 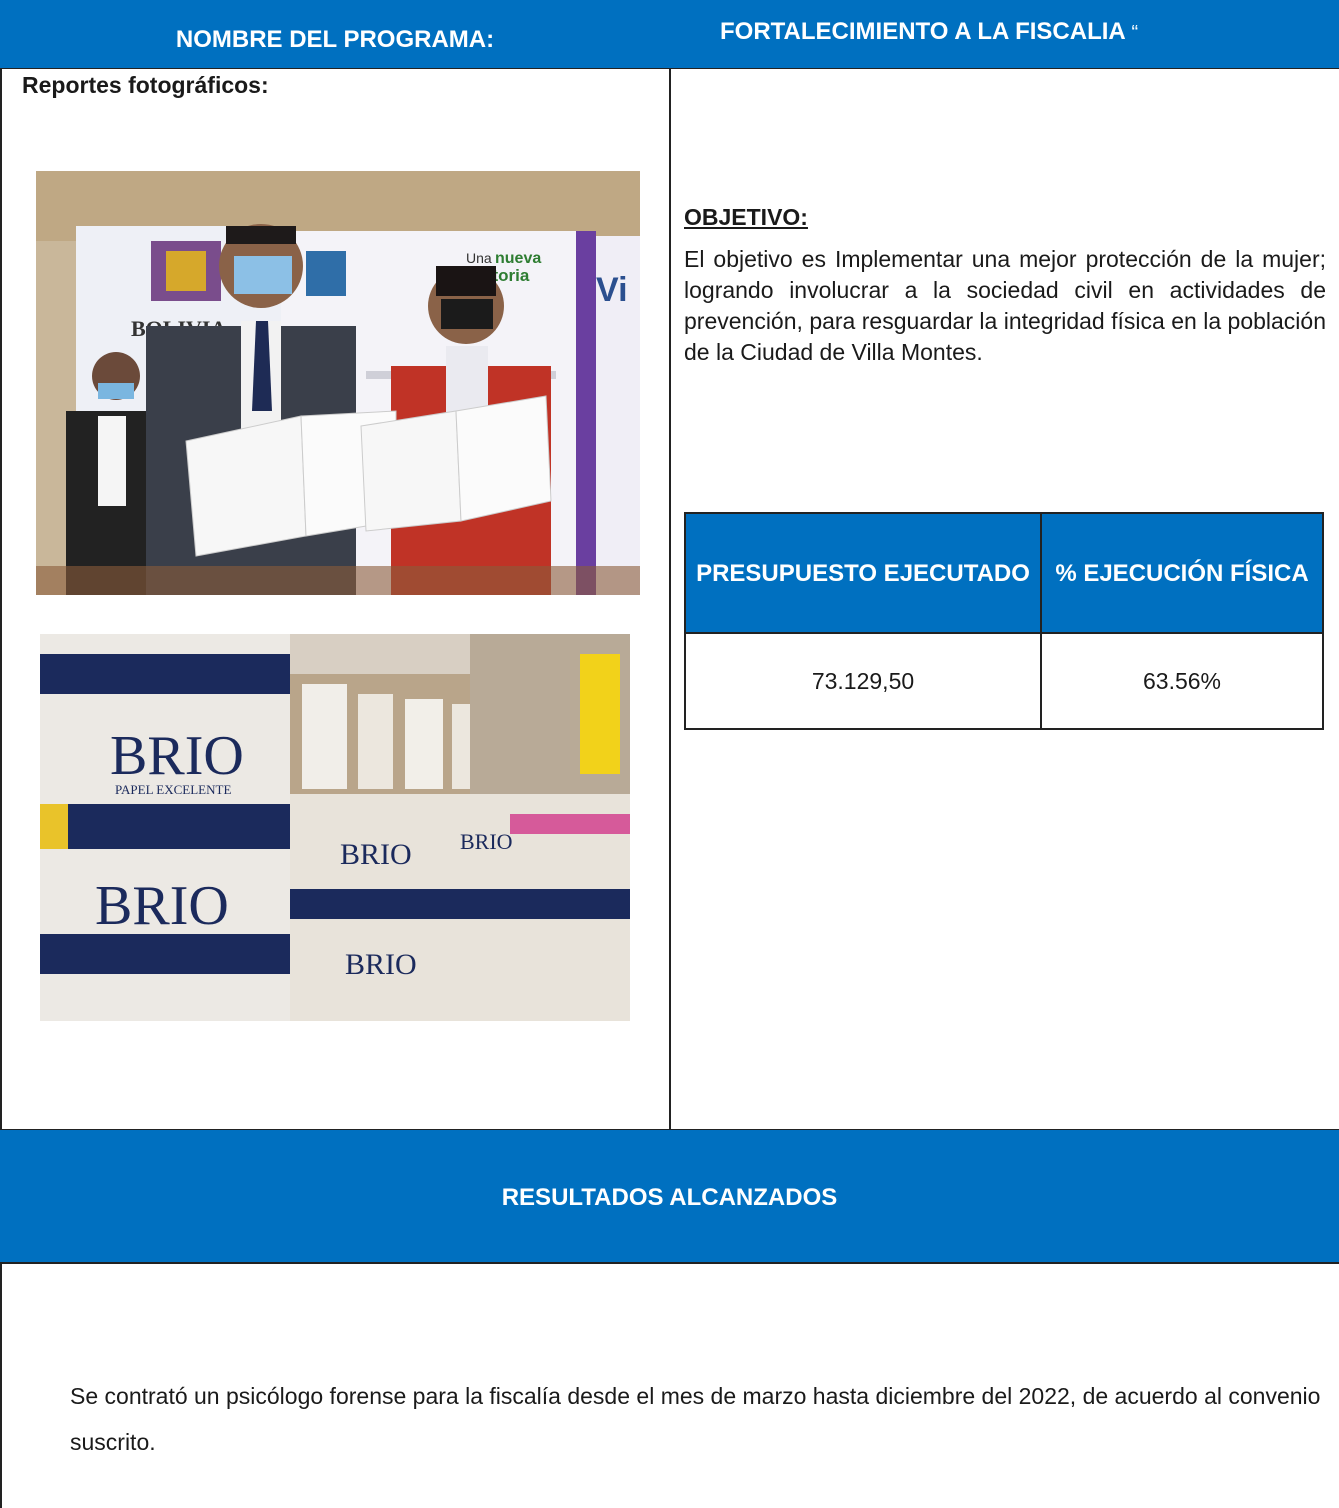 What do you see at coordinates (177, 756) in the screenshot?
I see `box-brand-large: BRIO` at bounding box center [177, 756].